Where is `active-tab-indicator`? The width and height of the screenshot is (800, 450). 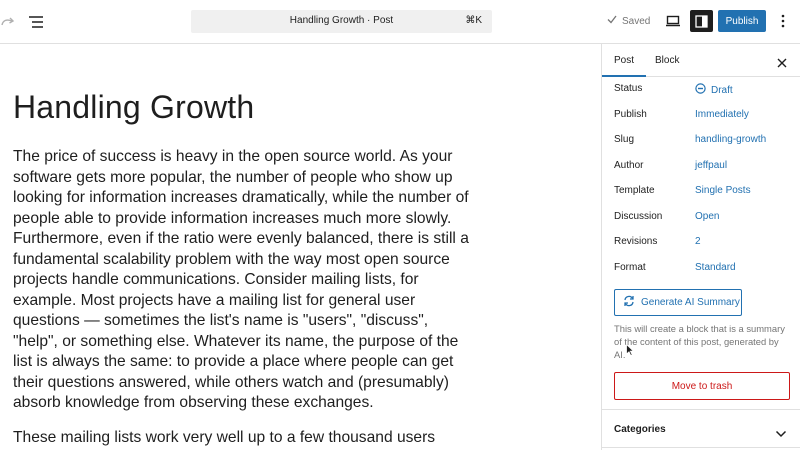
active-tab-indicator is located at coordinates (624, 76).